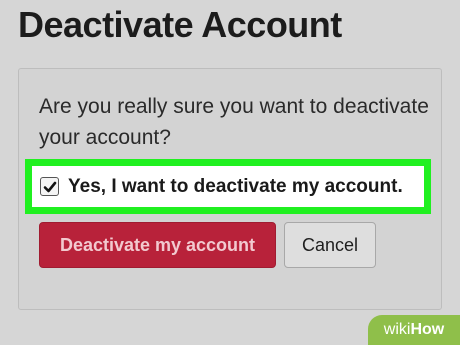  What do you see at coordinates (235, 186) in the screenshot?
I see `confirm-checkbox-label: Yes, I want to deactivate my account.` at bounding box center [235, 186].